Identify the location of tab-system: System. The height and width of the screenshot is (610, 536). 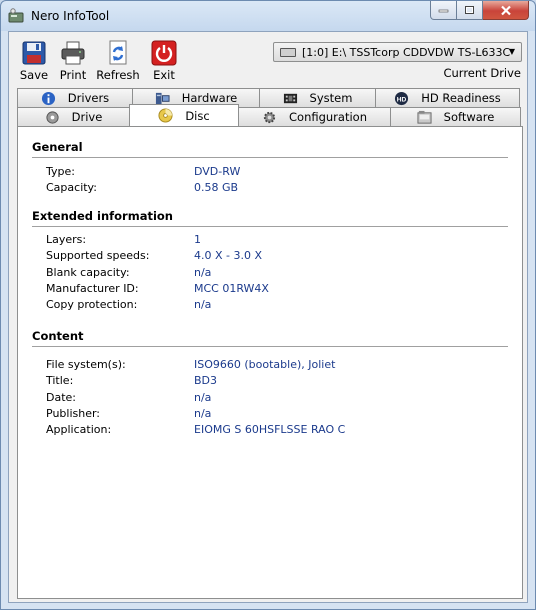
(317, 97).